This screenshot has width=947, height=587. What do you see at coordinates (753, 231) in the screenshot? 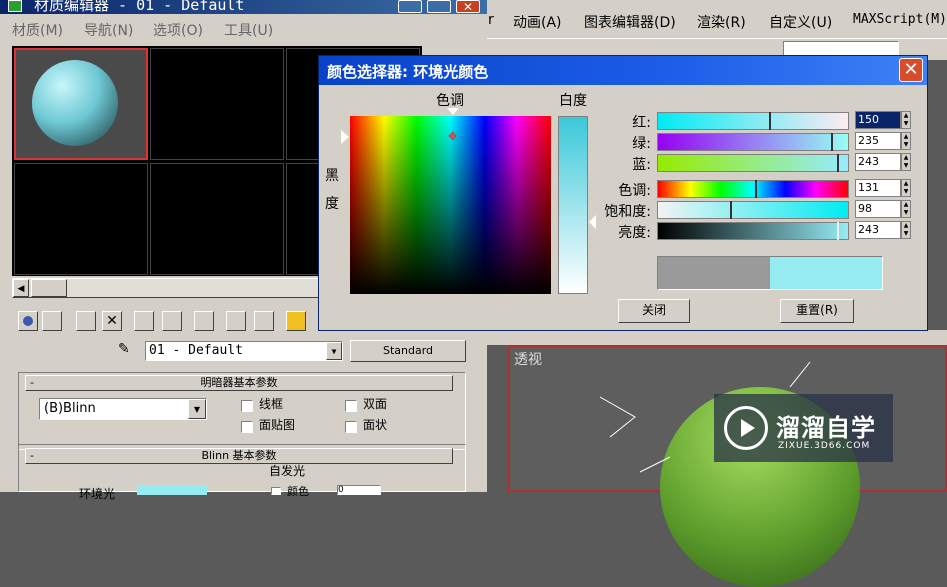
I see `slider-value-track` at bounding box center [753, 231].